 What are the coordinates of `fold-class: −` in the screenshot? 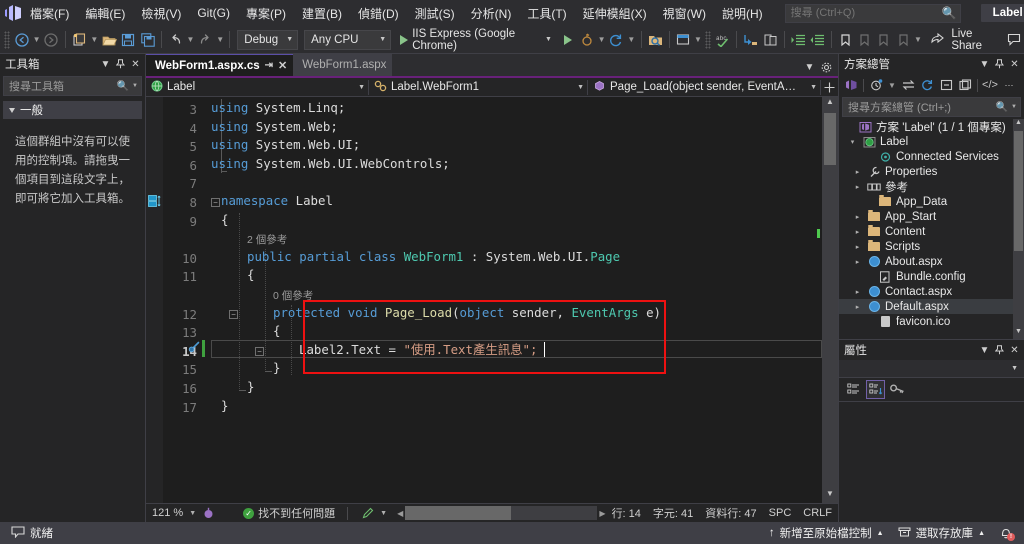 It's located at (233, 314).